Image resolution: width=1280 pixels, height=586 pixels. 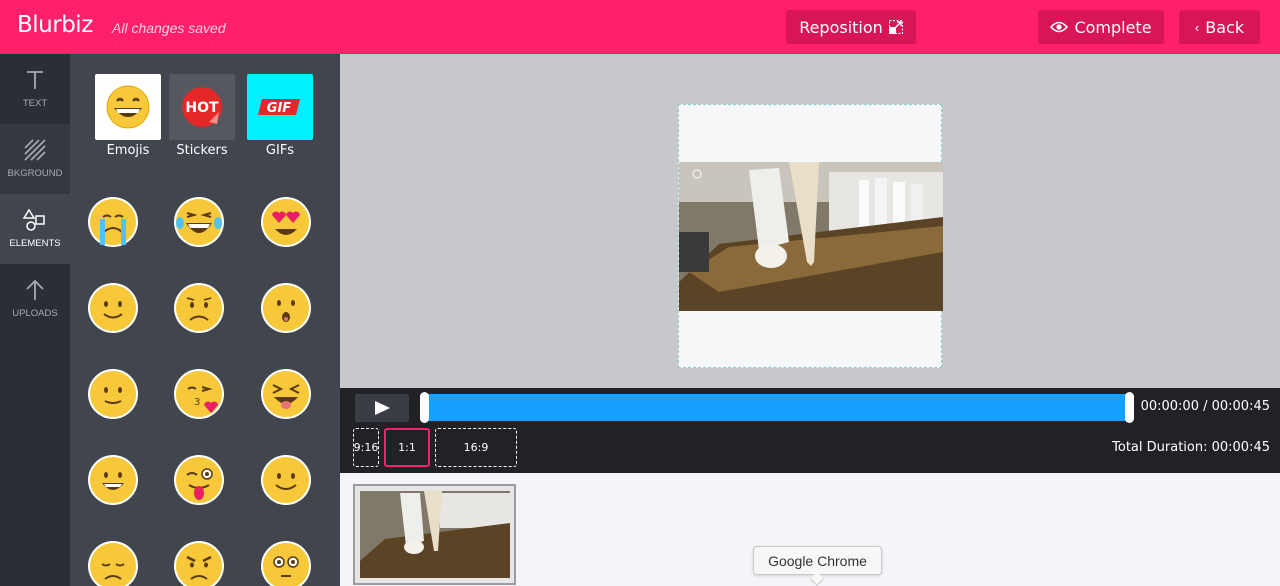 I want to click on squinting-tongue-emoji-icon, so click(x=286, y=394).